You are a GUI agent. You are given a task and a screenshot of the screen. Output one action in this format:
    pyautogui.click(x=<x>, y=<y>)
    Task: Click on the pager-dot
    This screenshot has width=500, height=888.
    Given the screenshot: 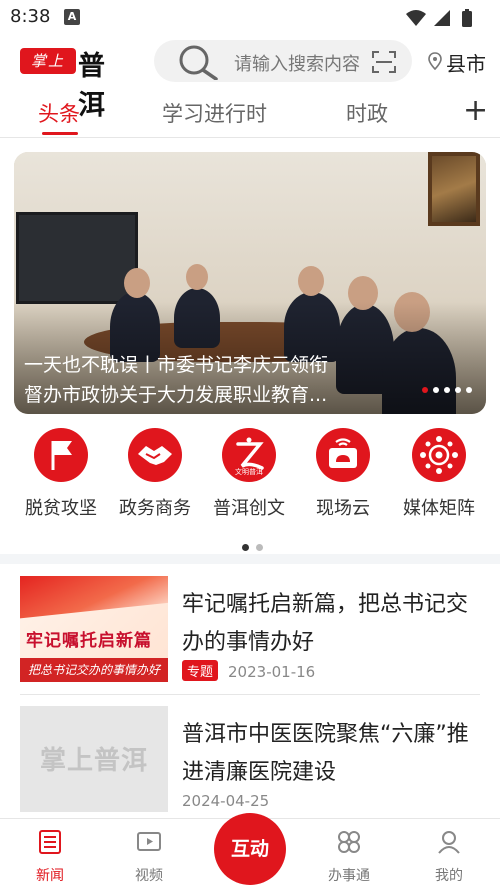 What is the action you would take?
    pyautogui.click(x=259, y=547)
    